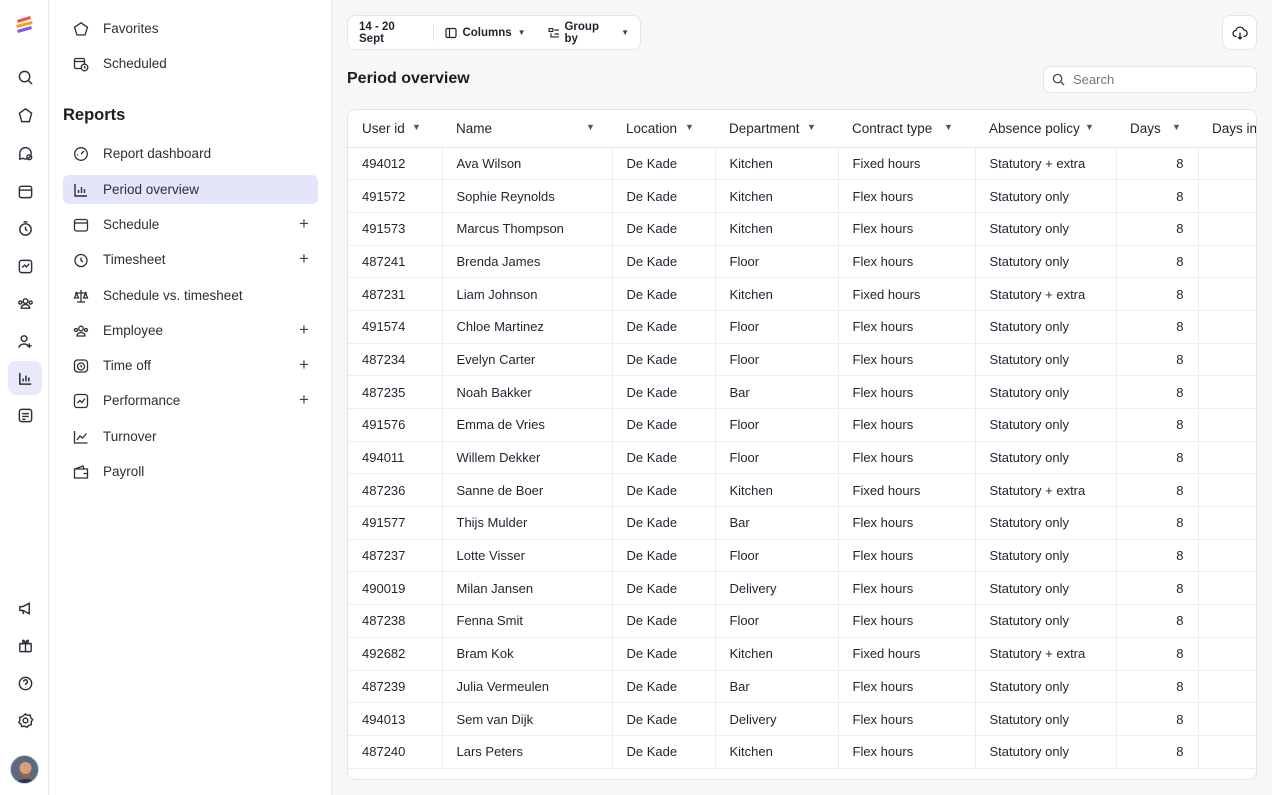  Describe the element at coordinates (390, 32) in the screenshot. I see `date-range-picker: 14 - 20 Sept` at that location.